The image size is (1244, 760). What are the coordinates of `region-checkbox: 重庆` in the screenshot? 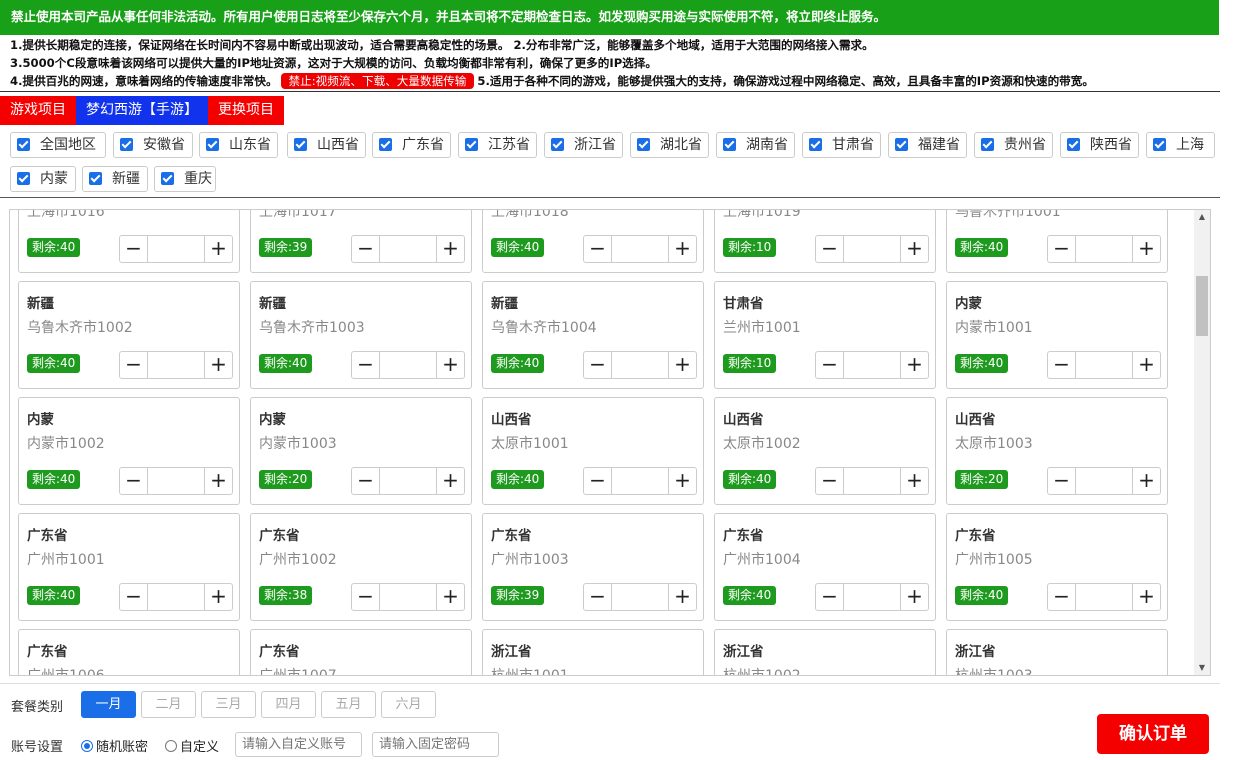 It's located at (185, 179).